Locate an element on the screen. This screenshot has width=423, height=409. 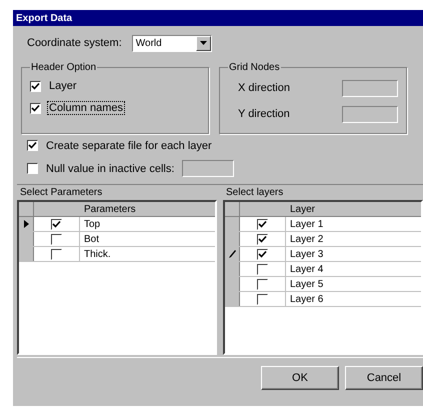
field-label: Coordinate system: is located at coordinates (74, 43).